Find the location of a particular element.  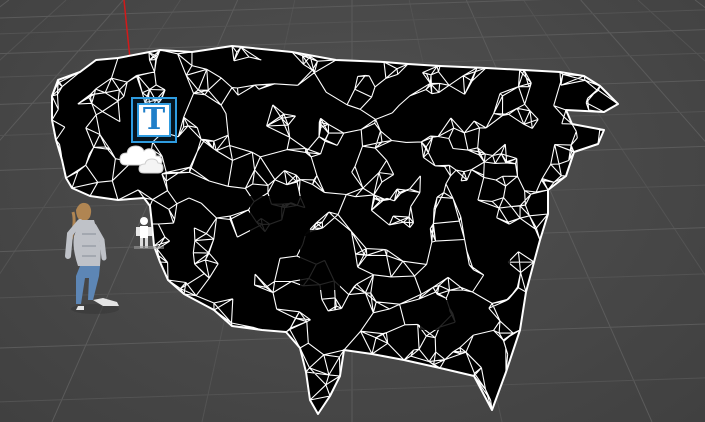

terrain-gizmo-icon: T is located at coordinates (154, 120).